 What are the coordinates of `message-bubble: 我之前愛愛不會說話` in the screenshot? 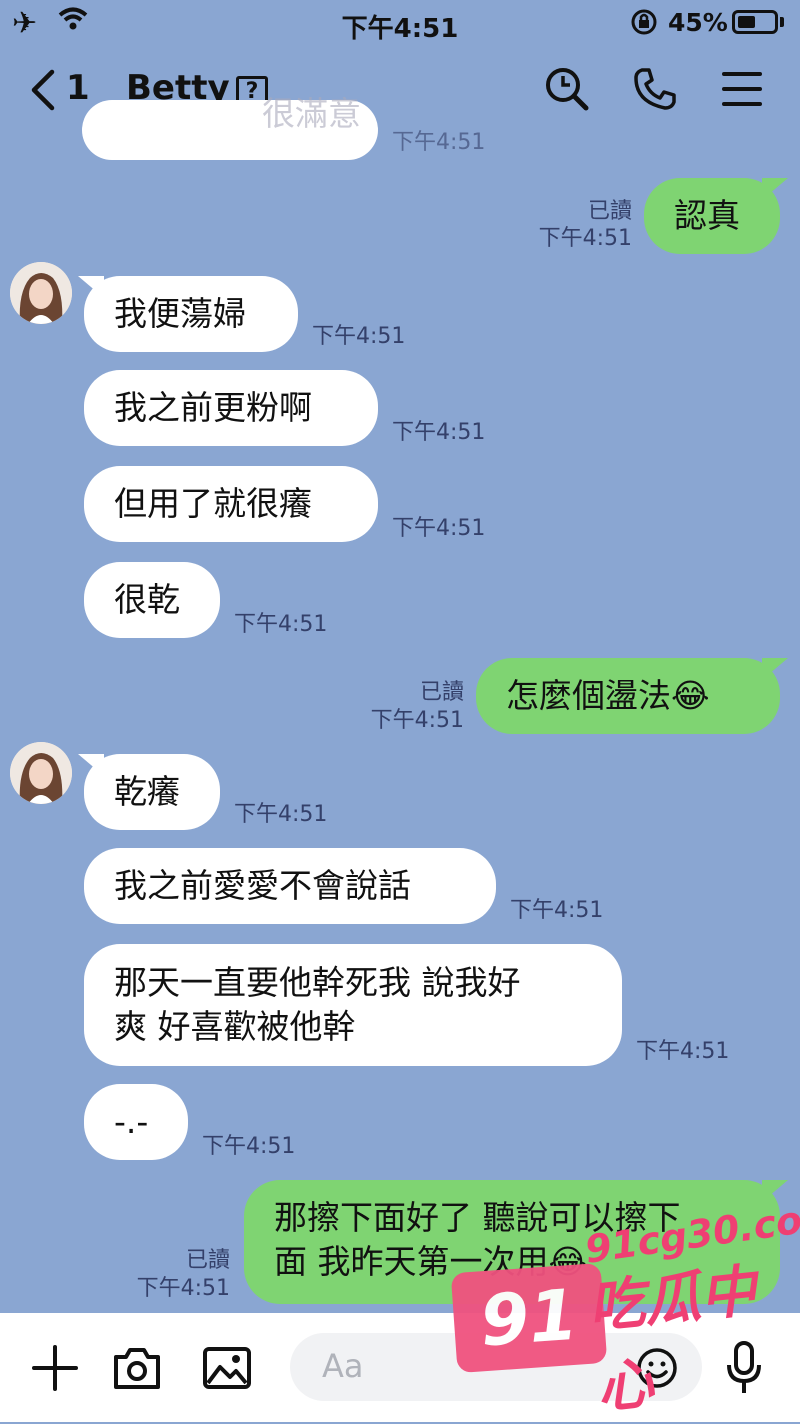 It's located at (290, 886).